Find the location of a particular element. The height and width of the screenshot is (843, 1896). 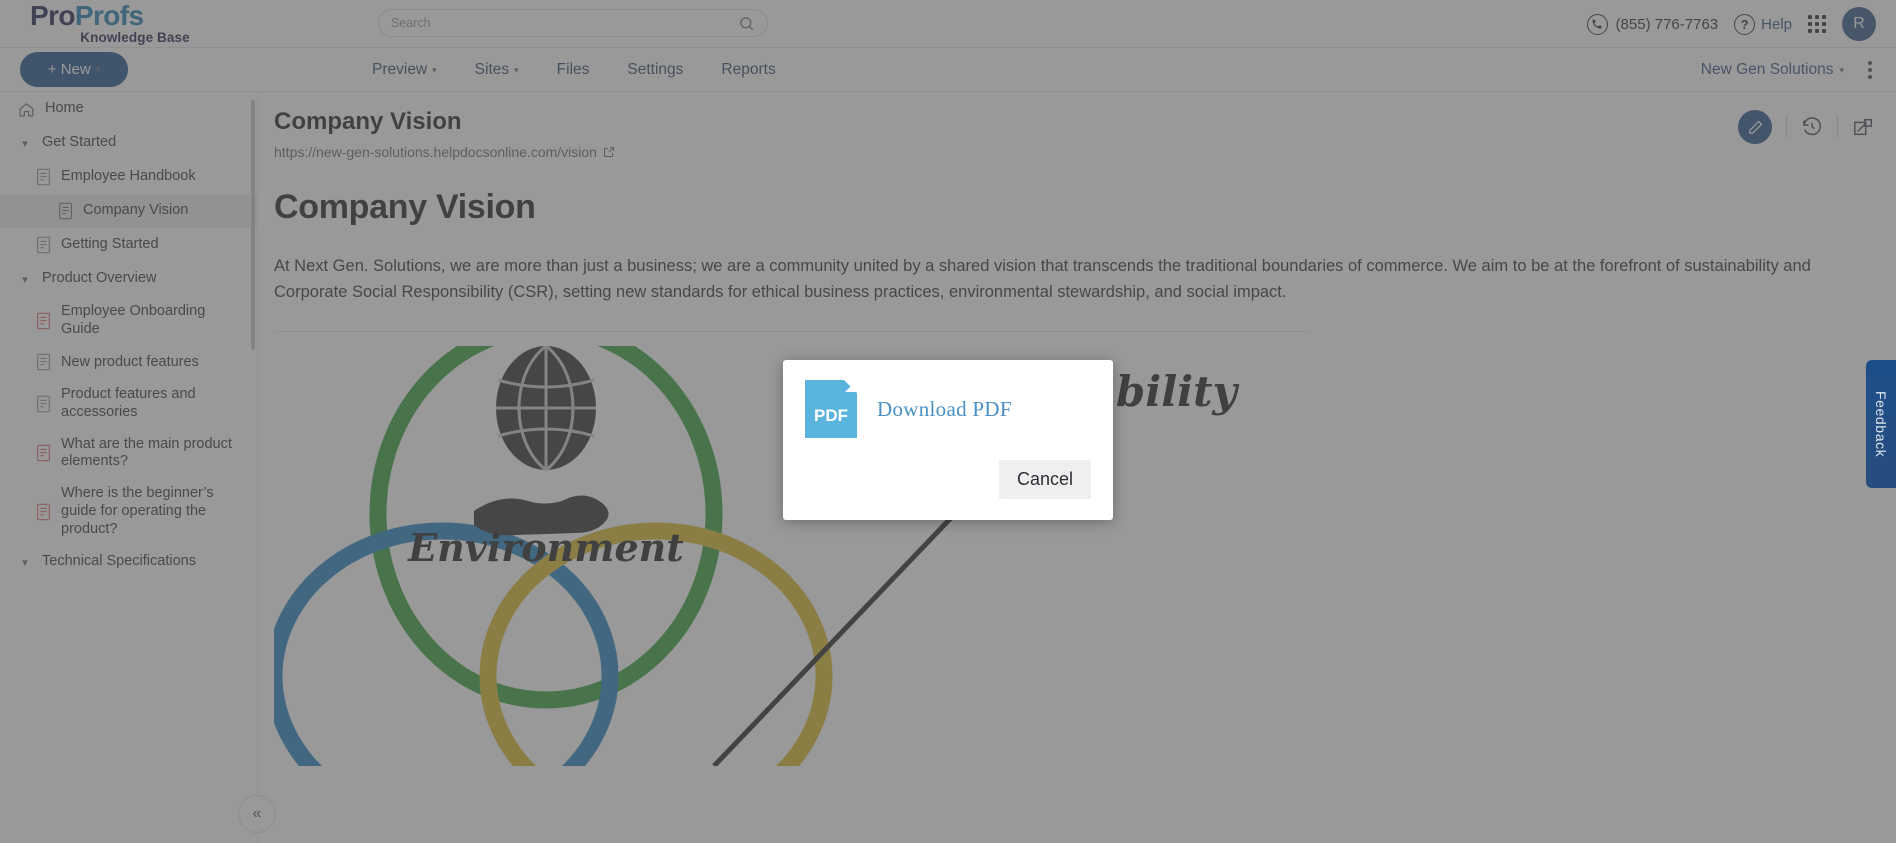

sidebar-item-label: What are the main product elements? is located at coordinates (146, 452).